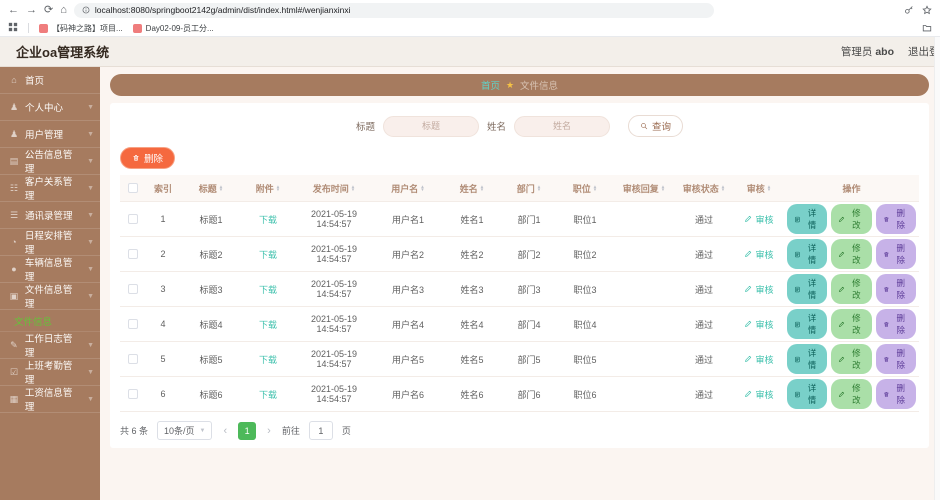  Describe the element at coordinates (490, 85) in the screenshot. I see `breadcrumb-home: 首页` at that location.